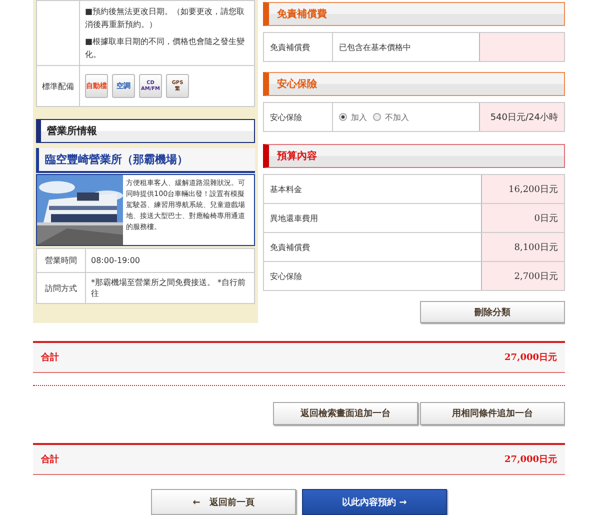 This screenshot has width=600, height=515. Describe the element at coordinates (165, 18) in the screenshot. I see `note-text: ■預約後無法更改日期。（如要更改，請您取消後再重新預約。）` at that location.